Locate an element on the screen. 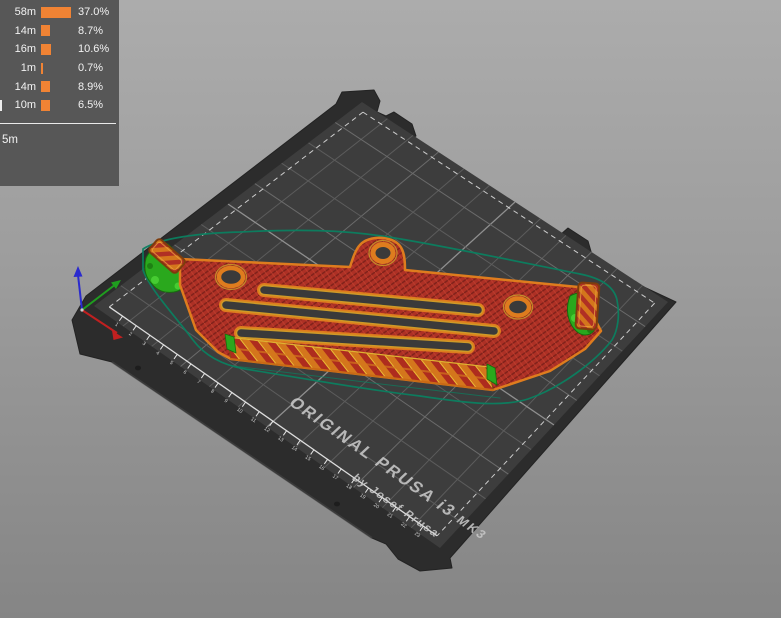 This screenshot has height=618, width=781. feature-percent-label: 10.6% is located at coordinates (94, 49).